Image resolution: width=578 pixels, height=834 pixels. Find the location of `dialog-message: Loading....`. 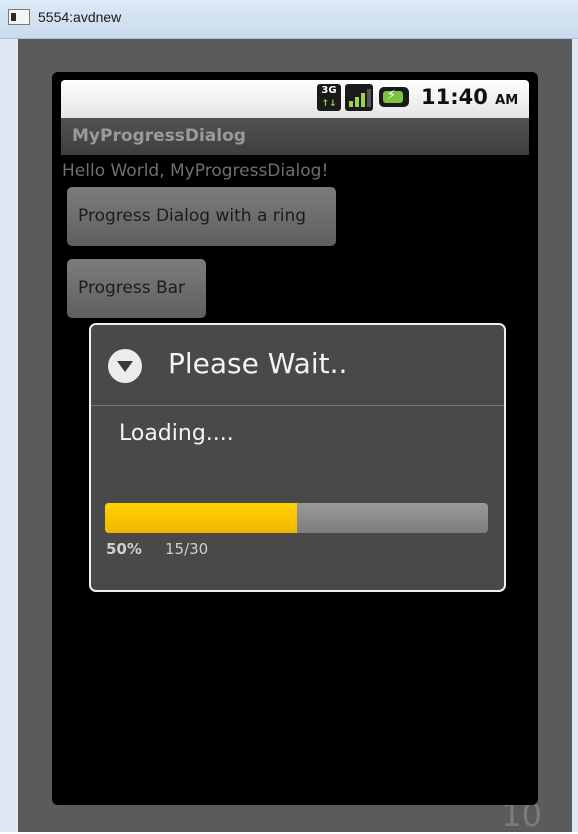

dialog-message: Loading.... is located at coordinates (176, 433).